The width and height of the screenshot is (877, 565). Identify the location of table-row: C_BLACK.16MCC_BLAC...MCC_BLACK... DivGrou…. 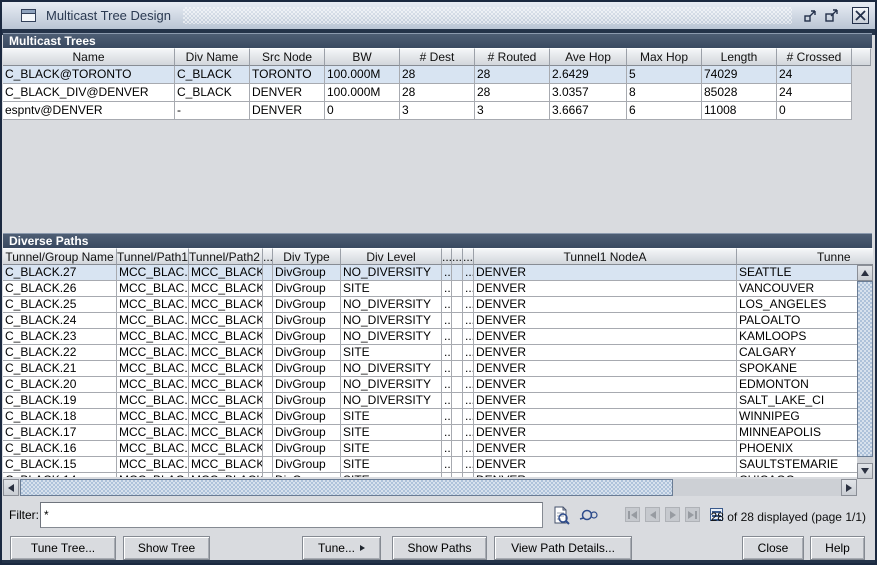
(430, 449).